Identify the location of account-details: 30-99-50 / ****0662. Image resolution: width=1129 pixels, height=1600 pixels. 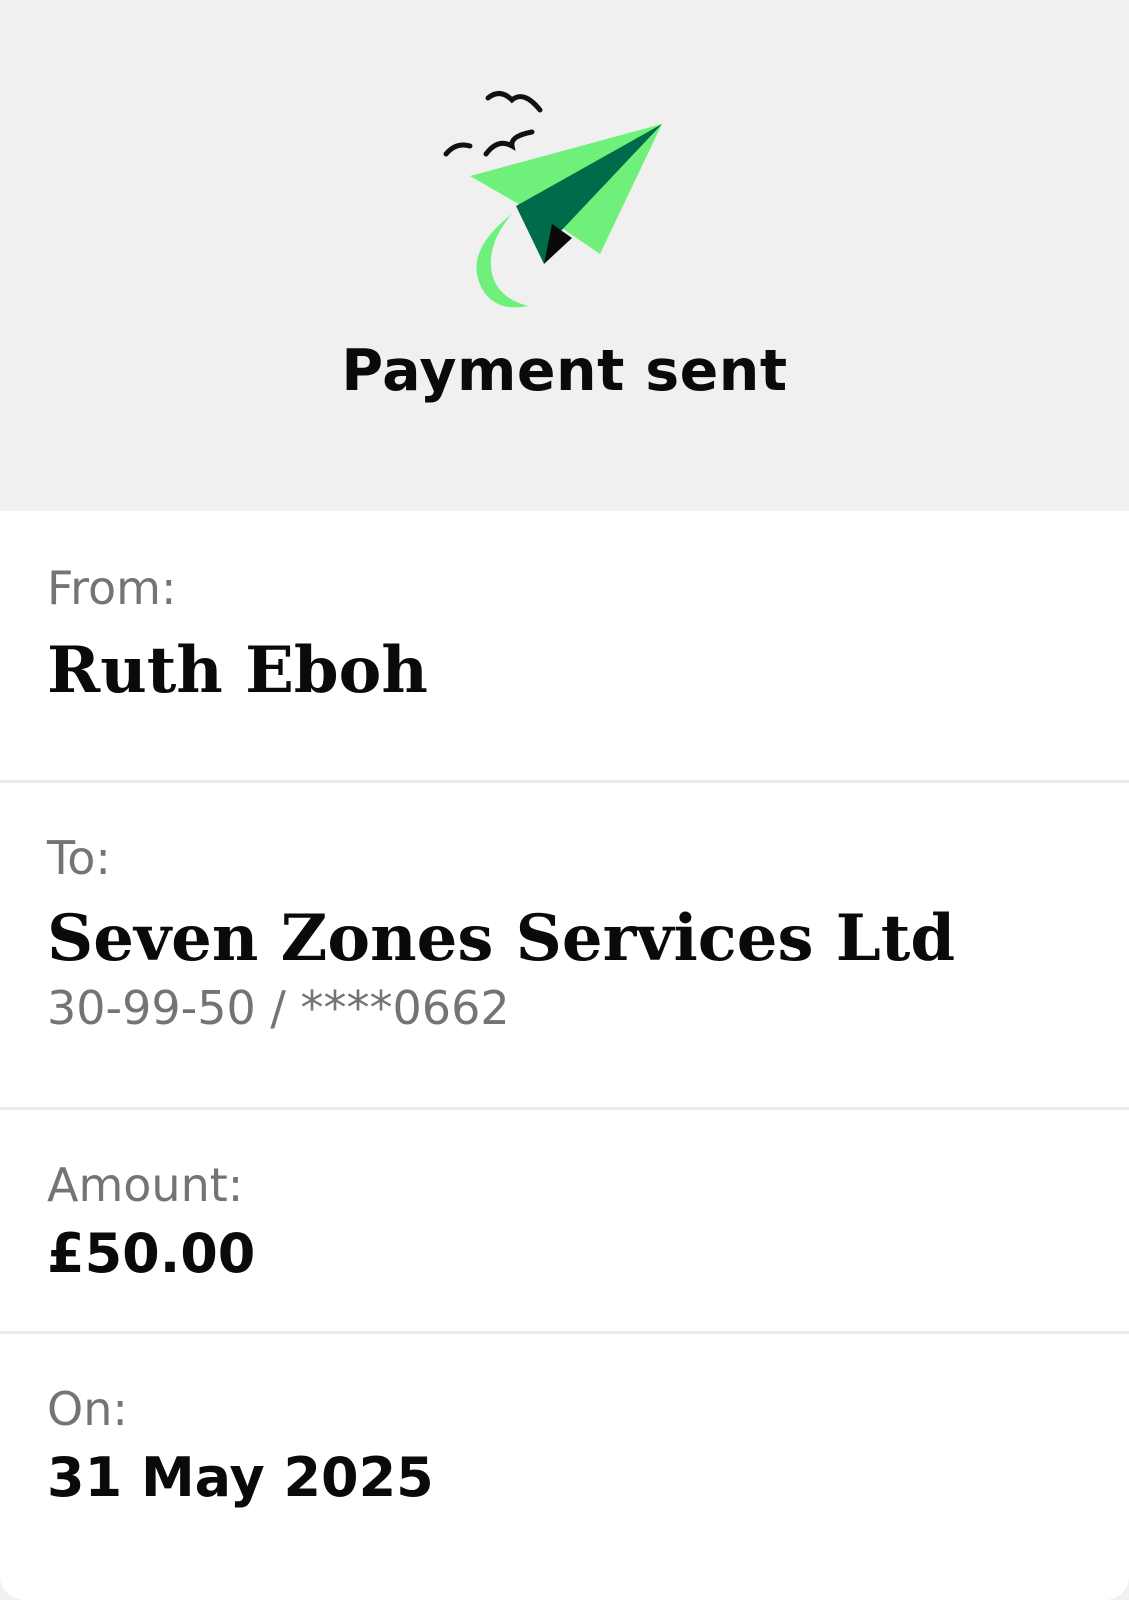
(278, 1008).